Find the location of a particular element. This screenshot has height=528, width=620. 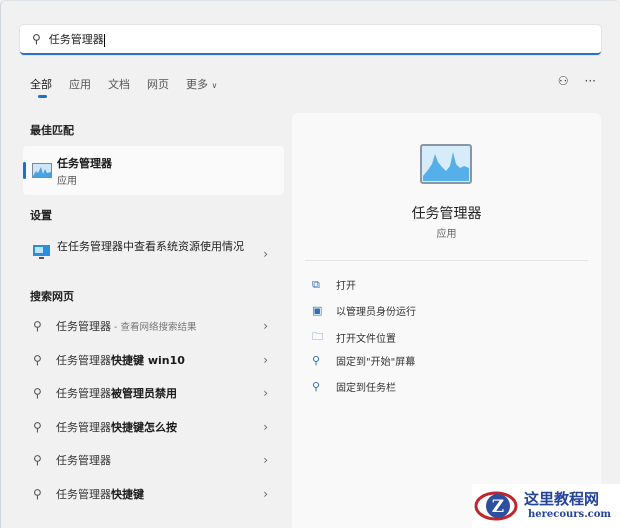

filter-tabs: 全部 应用 文档 网页 更多 ∨ is located at coordinates (123, 87).